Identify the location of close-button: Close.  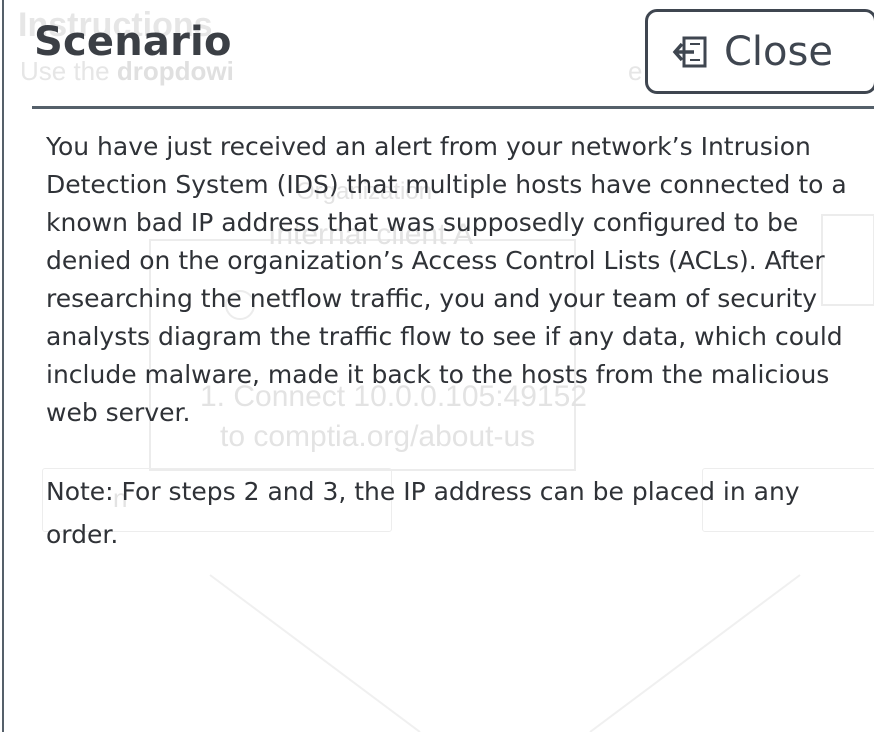
(759, 51).